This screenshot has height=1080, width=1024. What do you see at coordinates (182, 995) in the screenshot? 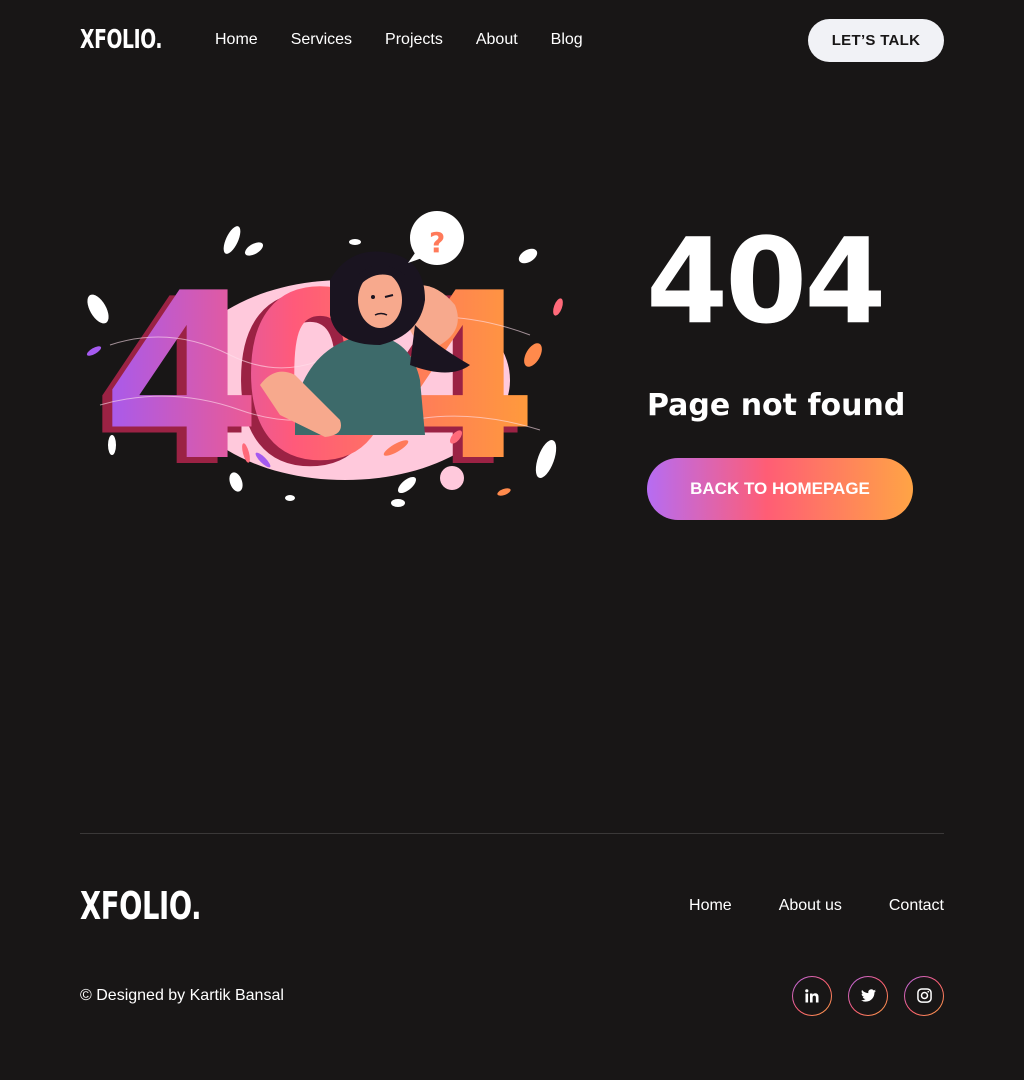
I see `copyright-text: © Designed by Kartik Bansal` at bounding box center [182, 995].